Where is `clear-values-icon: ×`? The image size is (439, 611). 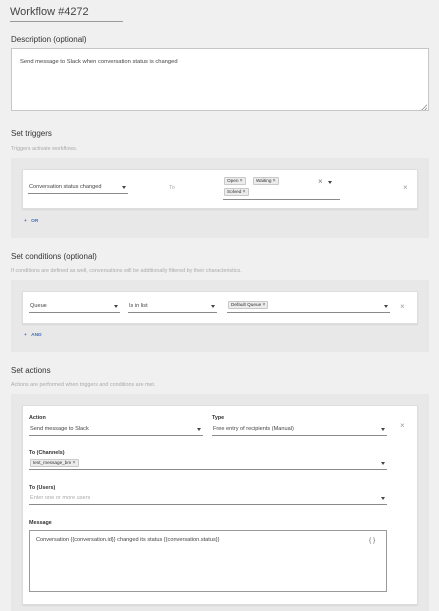
clear-values-icon: × is located at coordinates (320, 182).